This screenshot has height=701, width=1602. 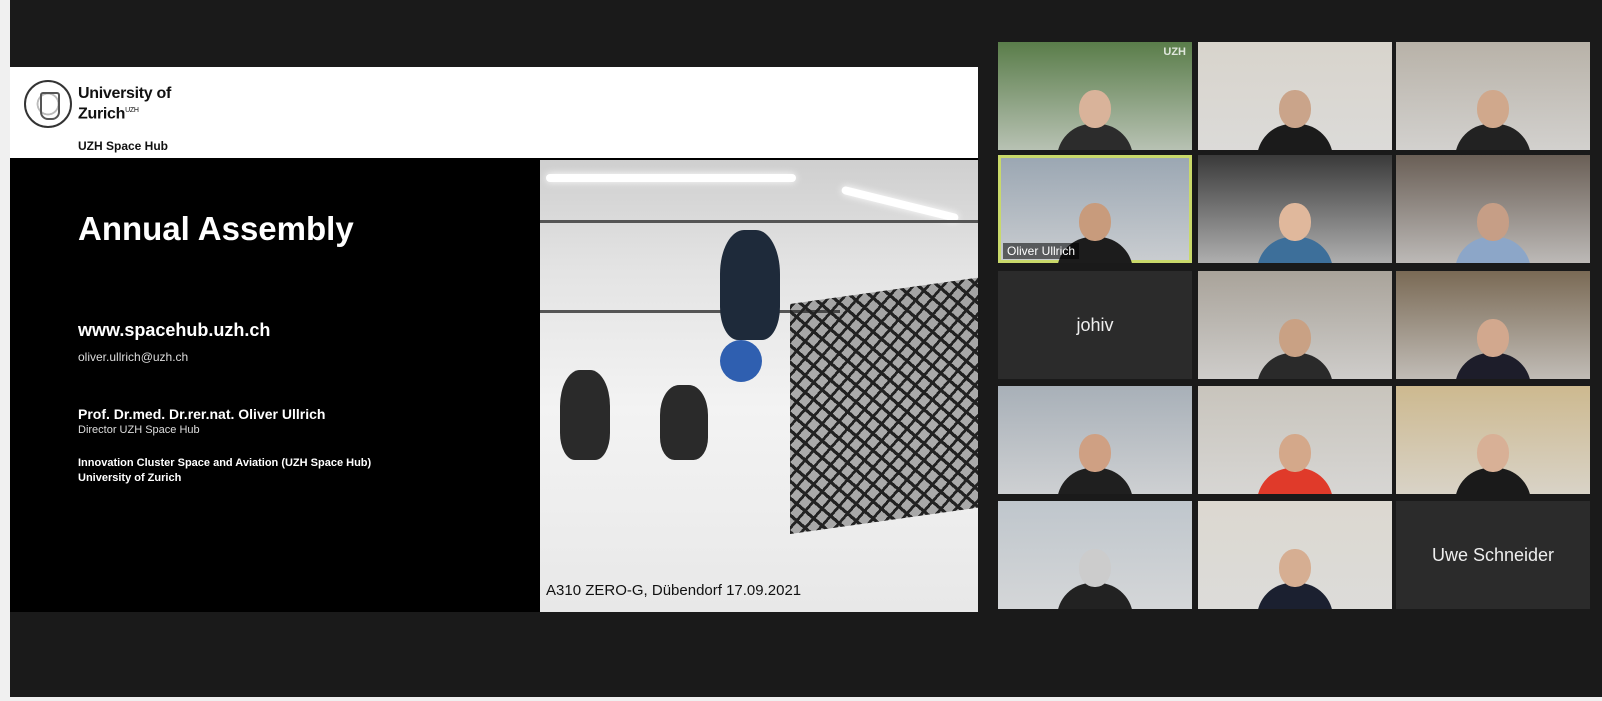 I want to click on participant-name-tag: Oliver Ullrich, so click(x=1041, y=251).